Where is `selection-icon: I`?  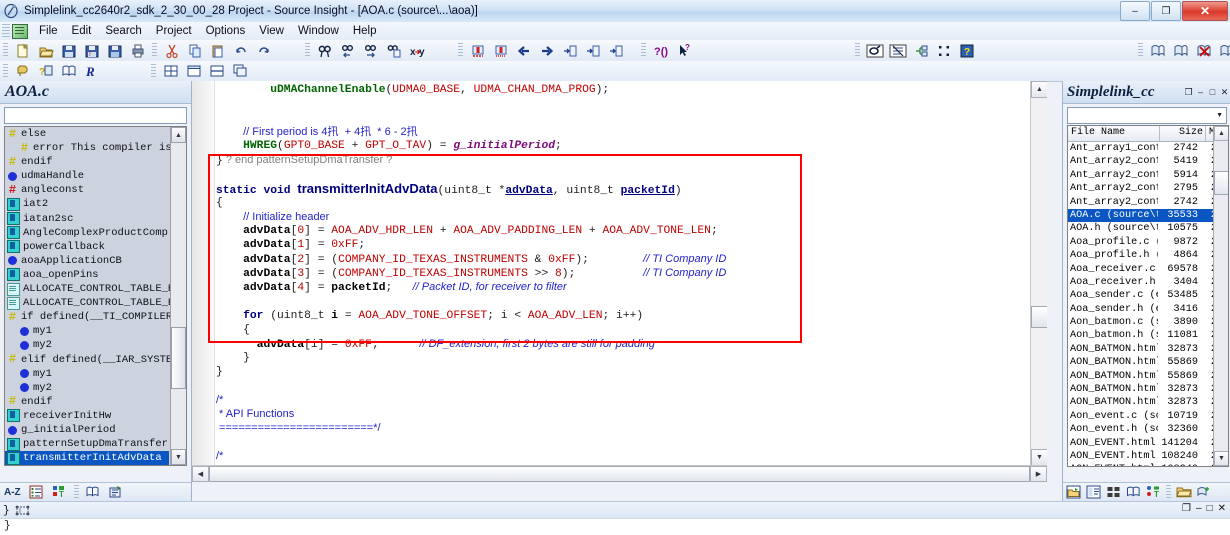 selection-icon: I is located at coordinates (23, 511).